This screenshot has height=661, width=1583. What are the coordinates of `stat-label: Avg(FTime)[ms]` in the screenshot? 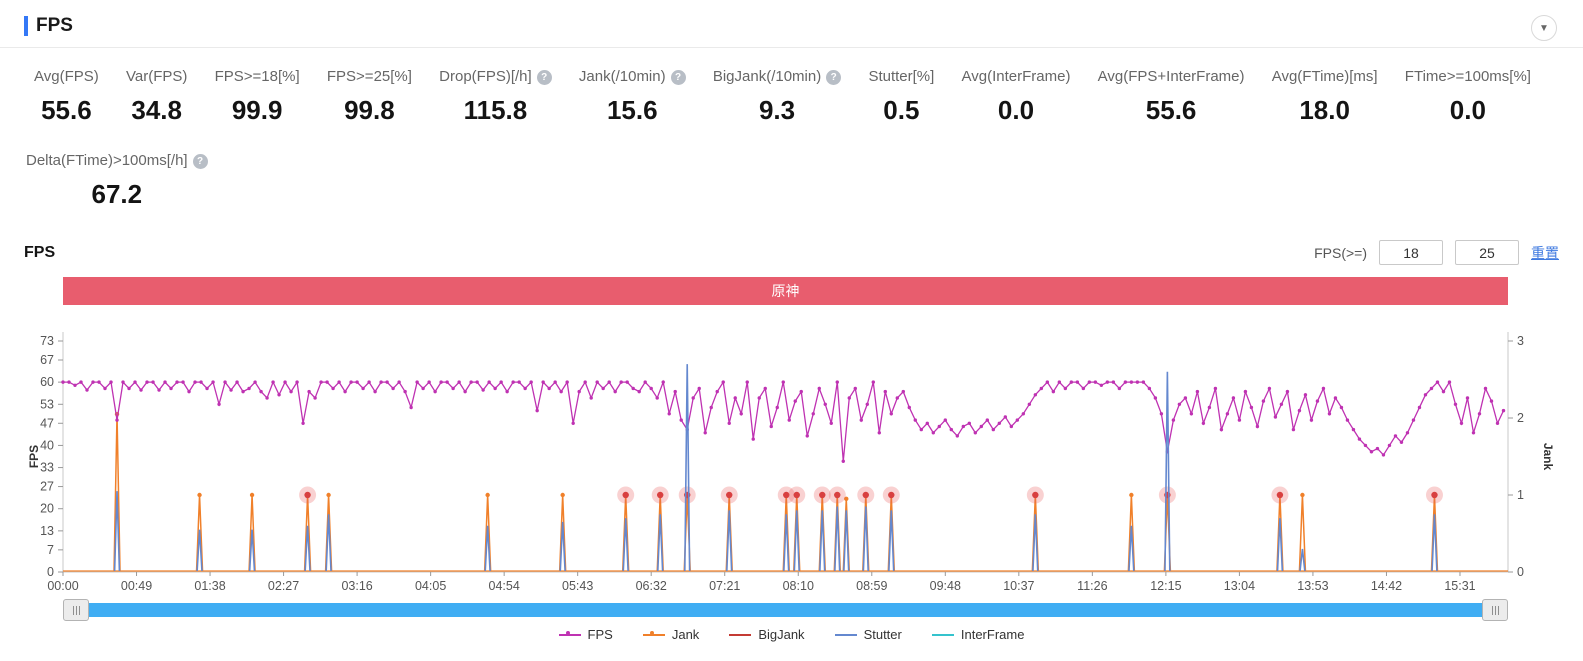 It's located at (1324, 76).